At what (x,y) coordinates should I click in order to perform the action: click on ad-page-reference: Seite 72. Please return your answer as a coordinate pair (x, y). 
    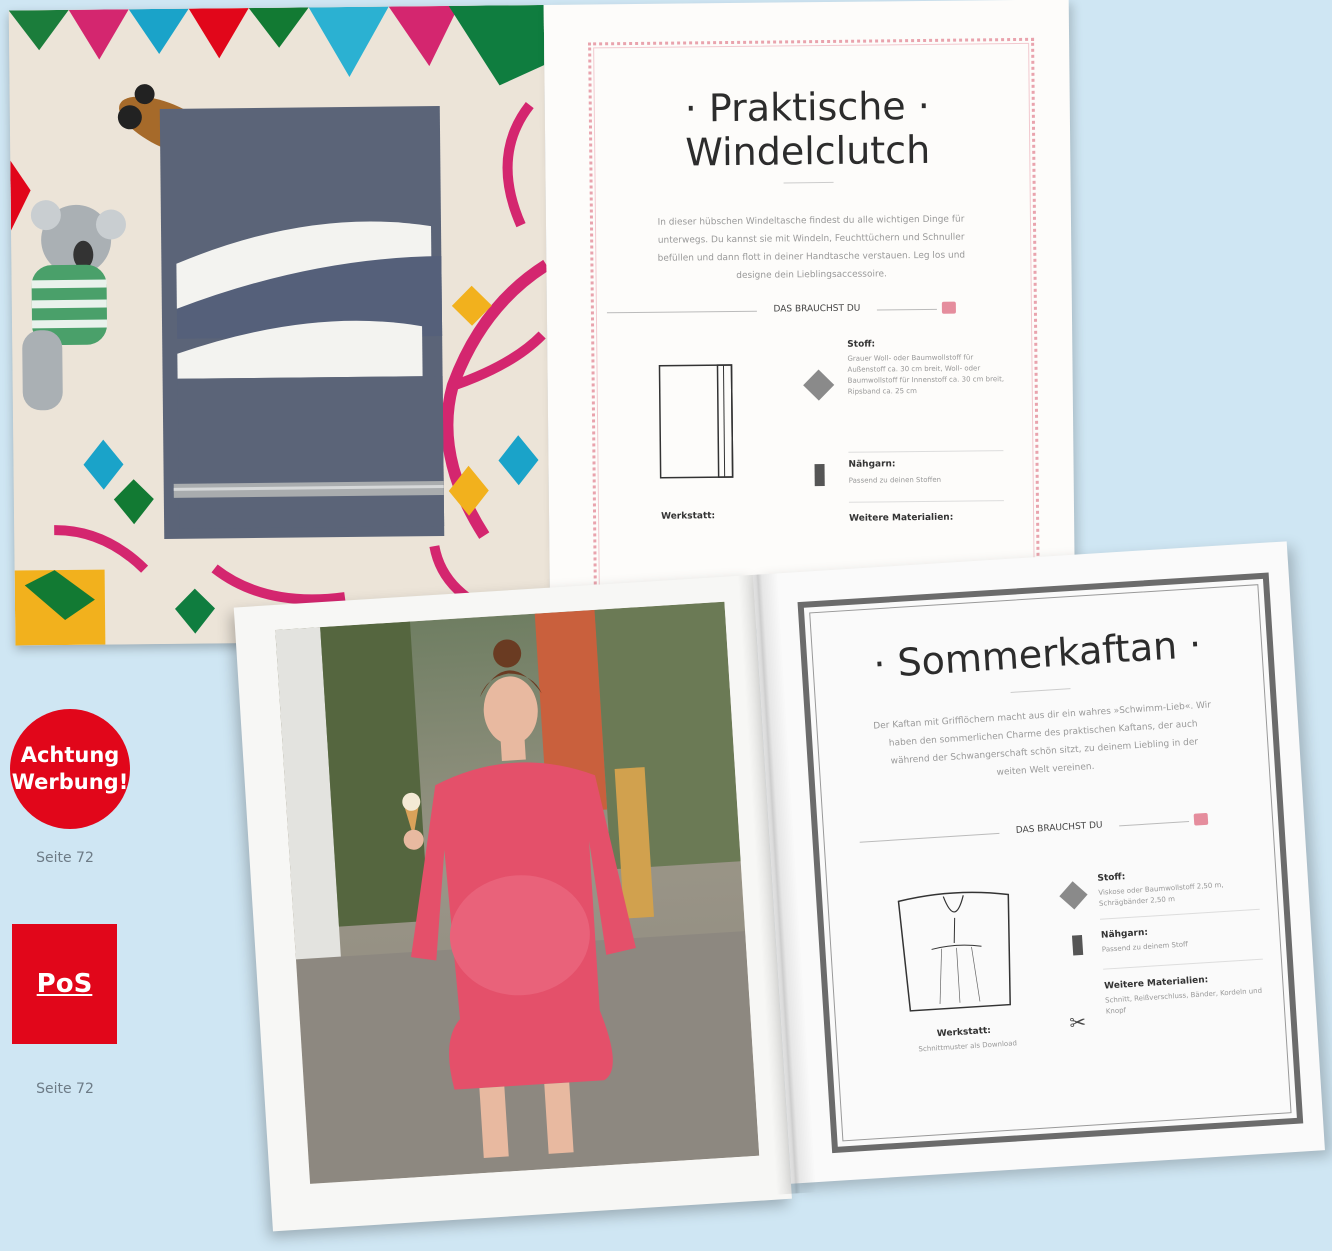
    Looking at the image, I should click on (65, 858).